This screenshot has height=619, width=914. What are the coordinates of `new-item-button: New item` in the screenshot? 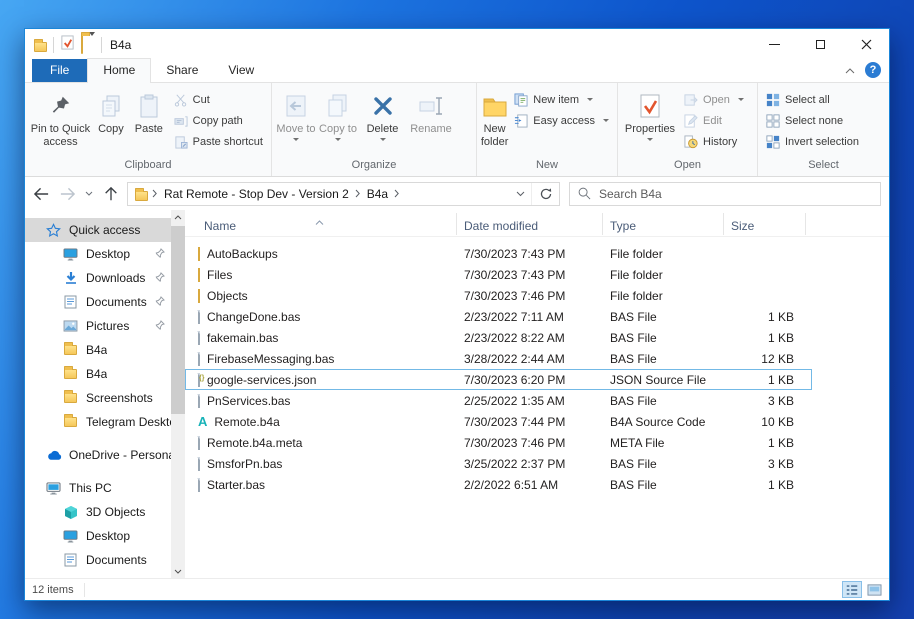 It's located at (561, 99).